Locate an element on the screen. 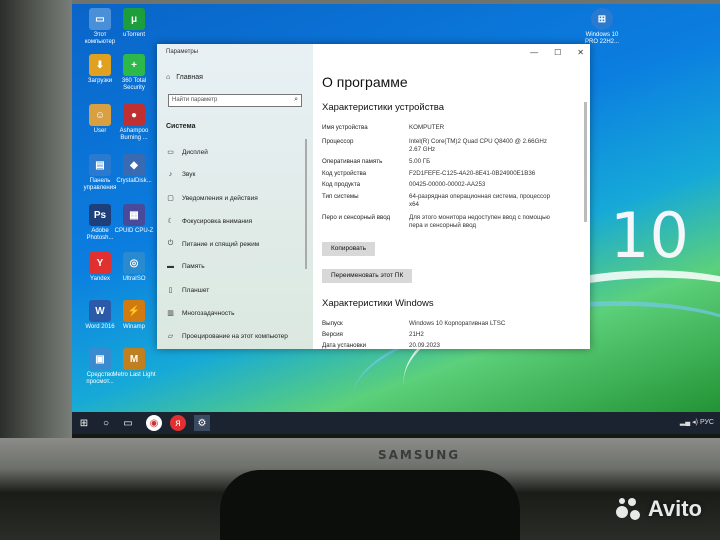 The height and width of the screenshot is (540, 720). settings-gear-icon: ⚙ is located at coordinates (202, 423).